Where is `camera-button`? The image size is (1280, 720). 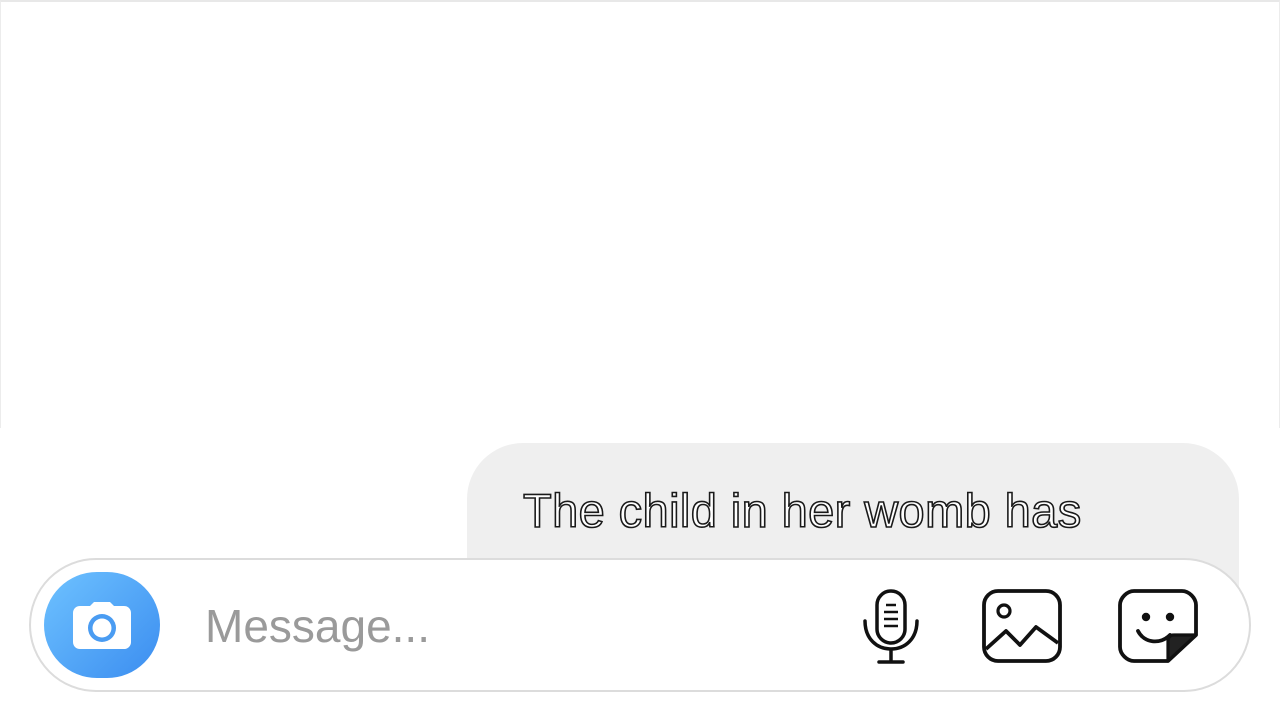
camera-button is located at coordinates (102, 625).